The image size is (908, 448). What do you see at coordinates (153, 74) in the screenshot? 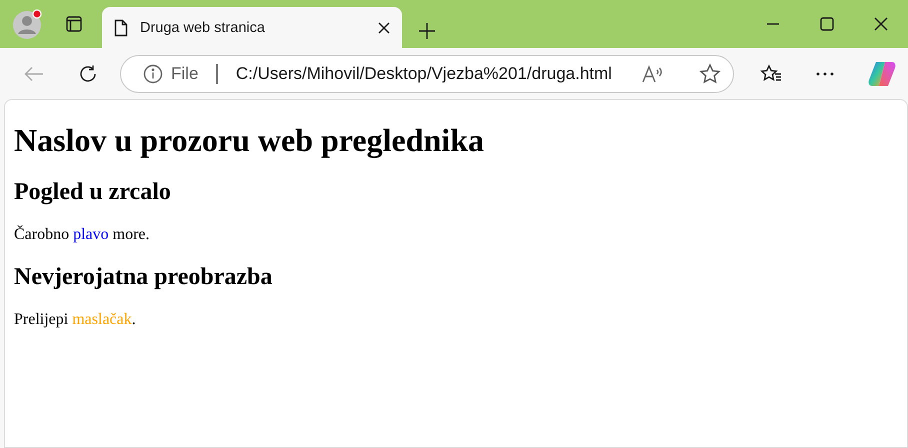
I see `info-icon` at bounding box center [153, 74].